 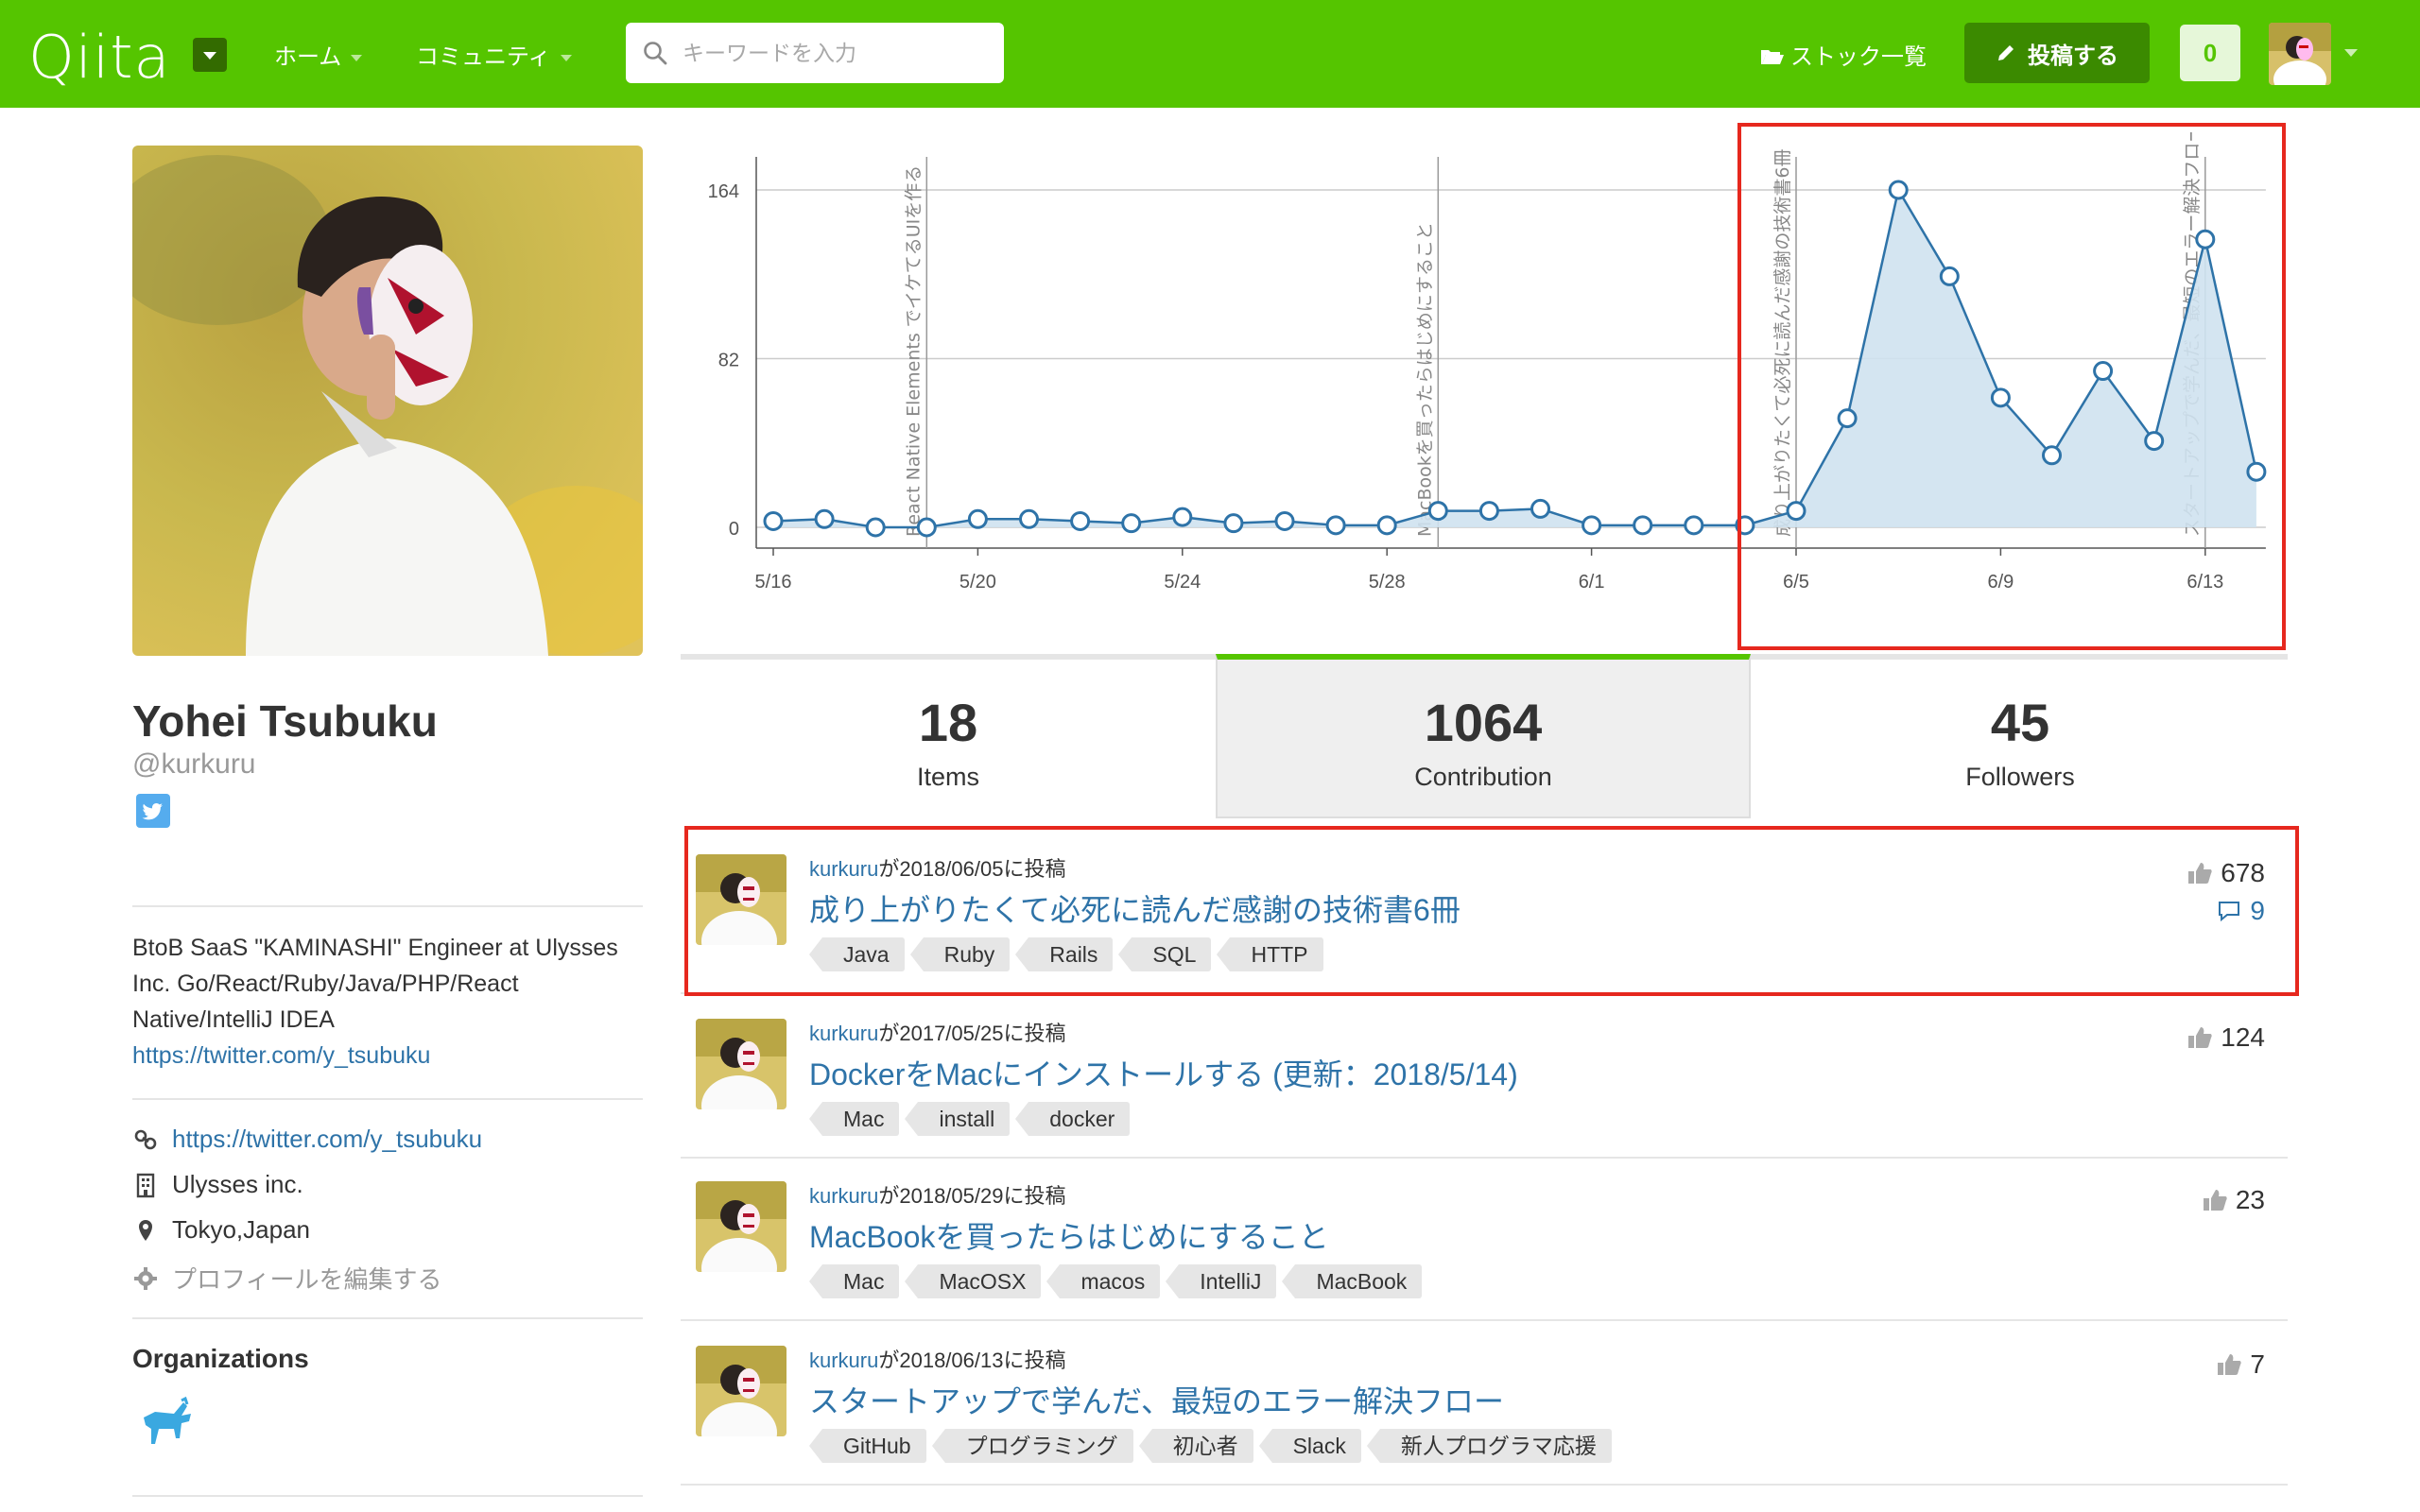 I want to click on post-button: 投稿する, so click(x=2057, y=53).